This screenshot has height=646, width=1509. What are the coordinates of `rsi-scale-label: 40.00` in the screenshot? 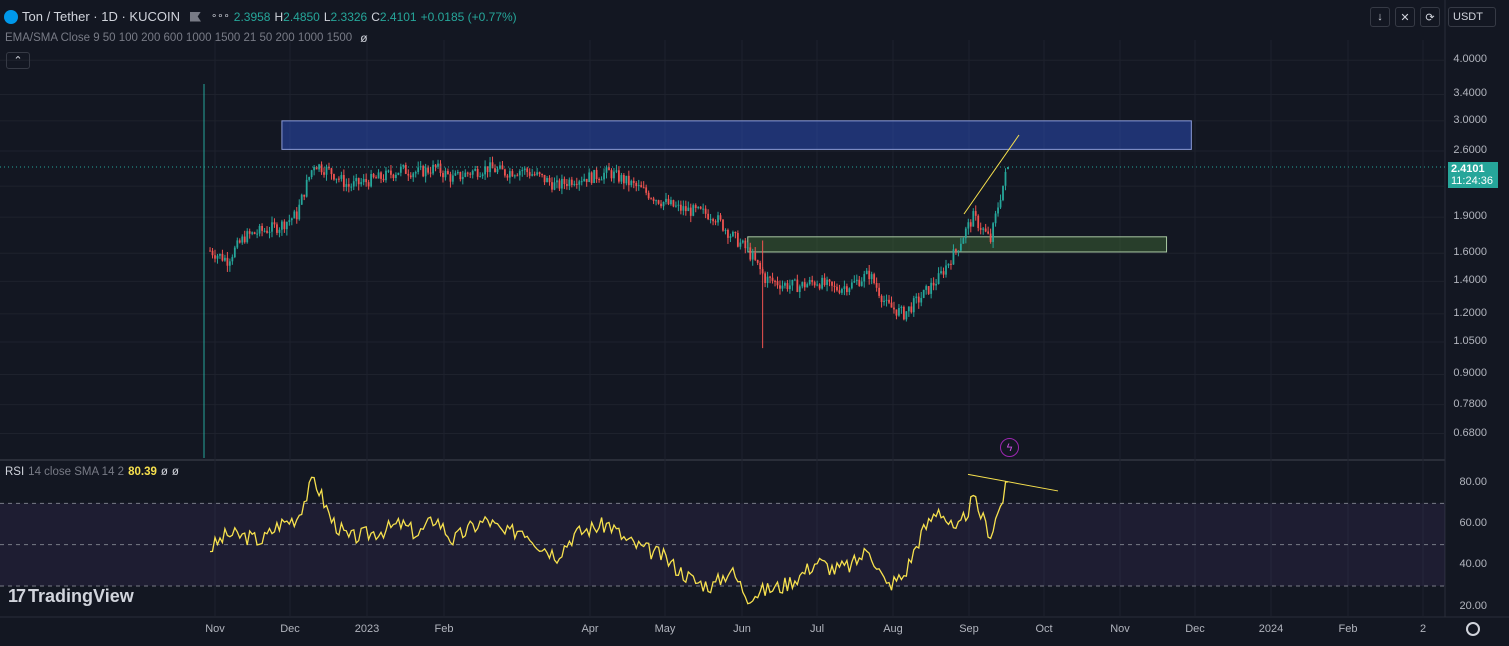 It's located at (1473, 564).